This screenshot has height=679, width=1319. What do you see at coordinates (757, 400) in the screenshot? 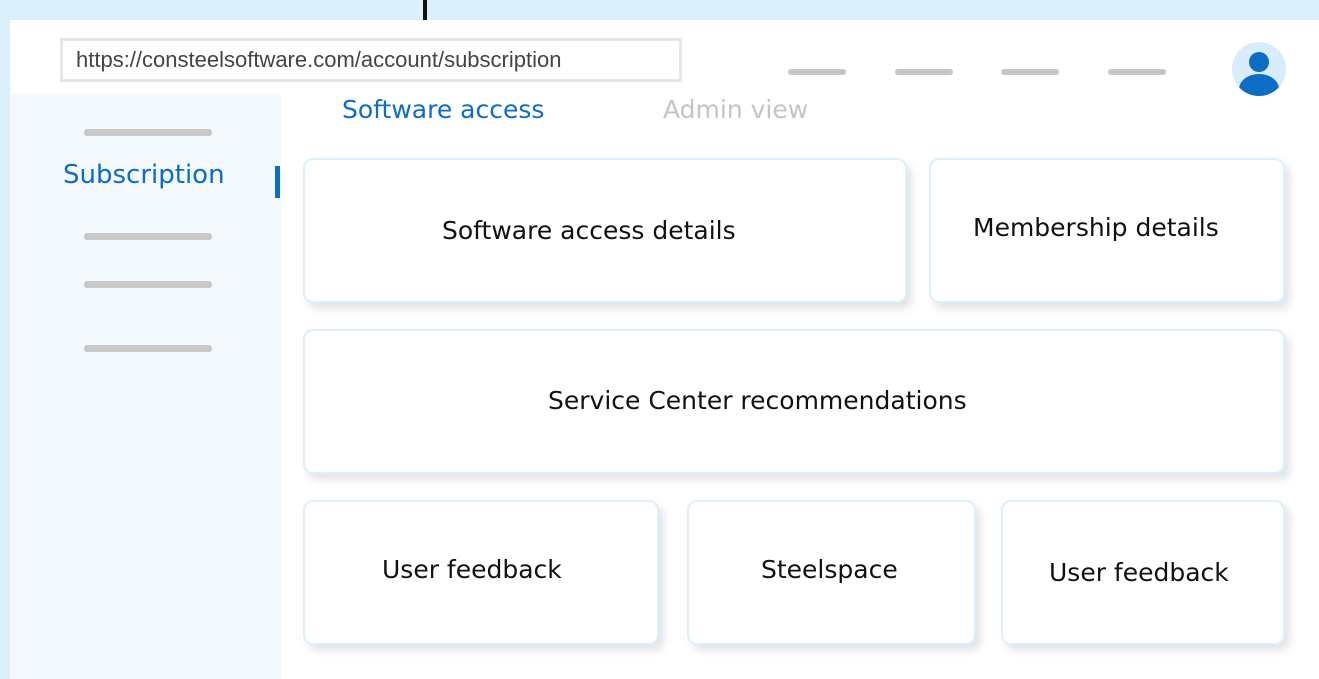
I see `card-title: Service Center recommendations` at bounding box center [757, 400].